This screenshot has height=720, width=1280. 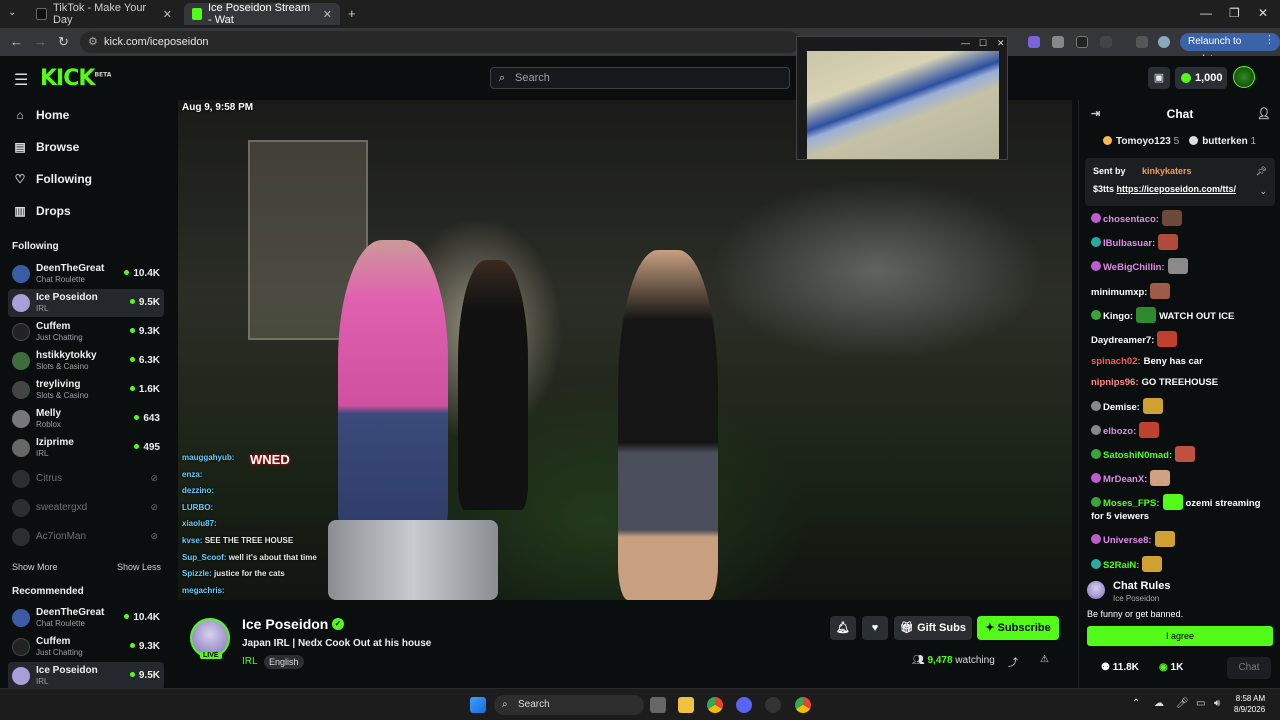 What do you see at coordinates (86, 647) in the screenshot?
I see `recommended-channel: Cuffem Just Chatting 9.3K` at bounding box center [86, 647].